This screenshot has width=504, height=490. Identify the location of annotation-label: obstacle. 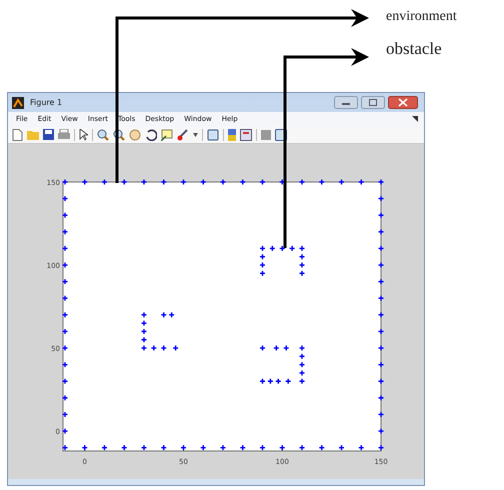
(414, 49).